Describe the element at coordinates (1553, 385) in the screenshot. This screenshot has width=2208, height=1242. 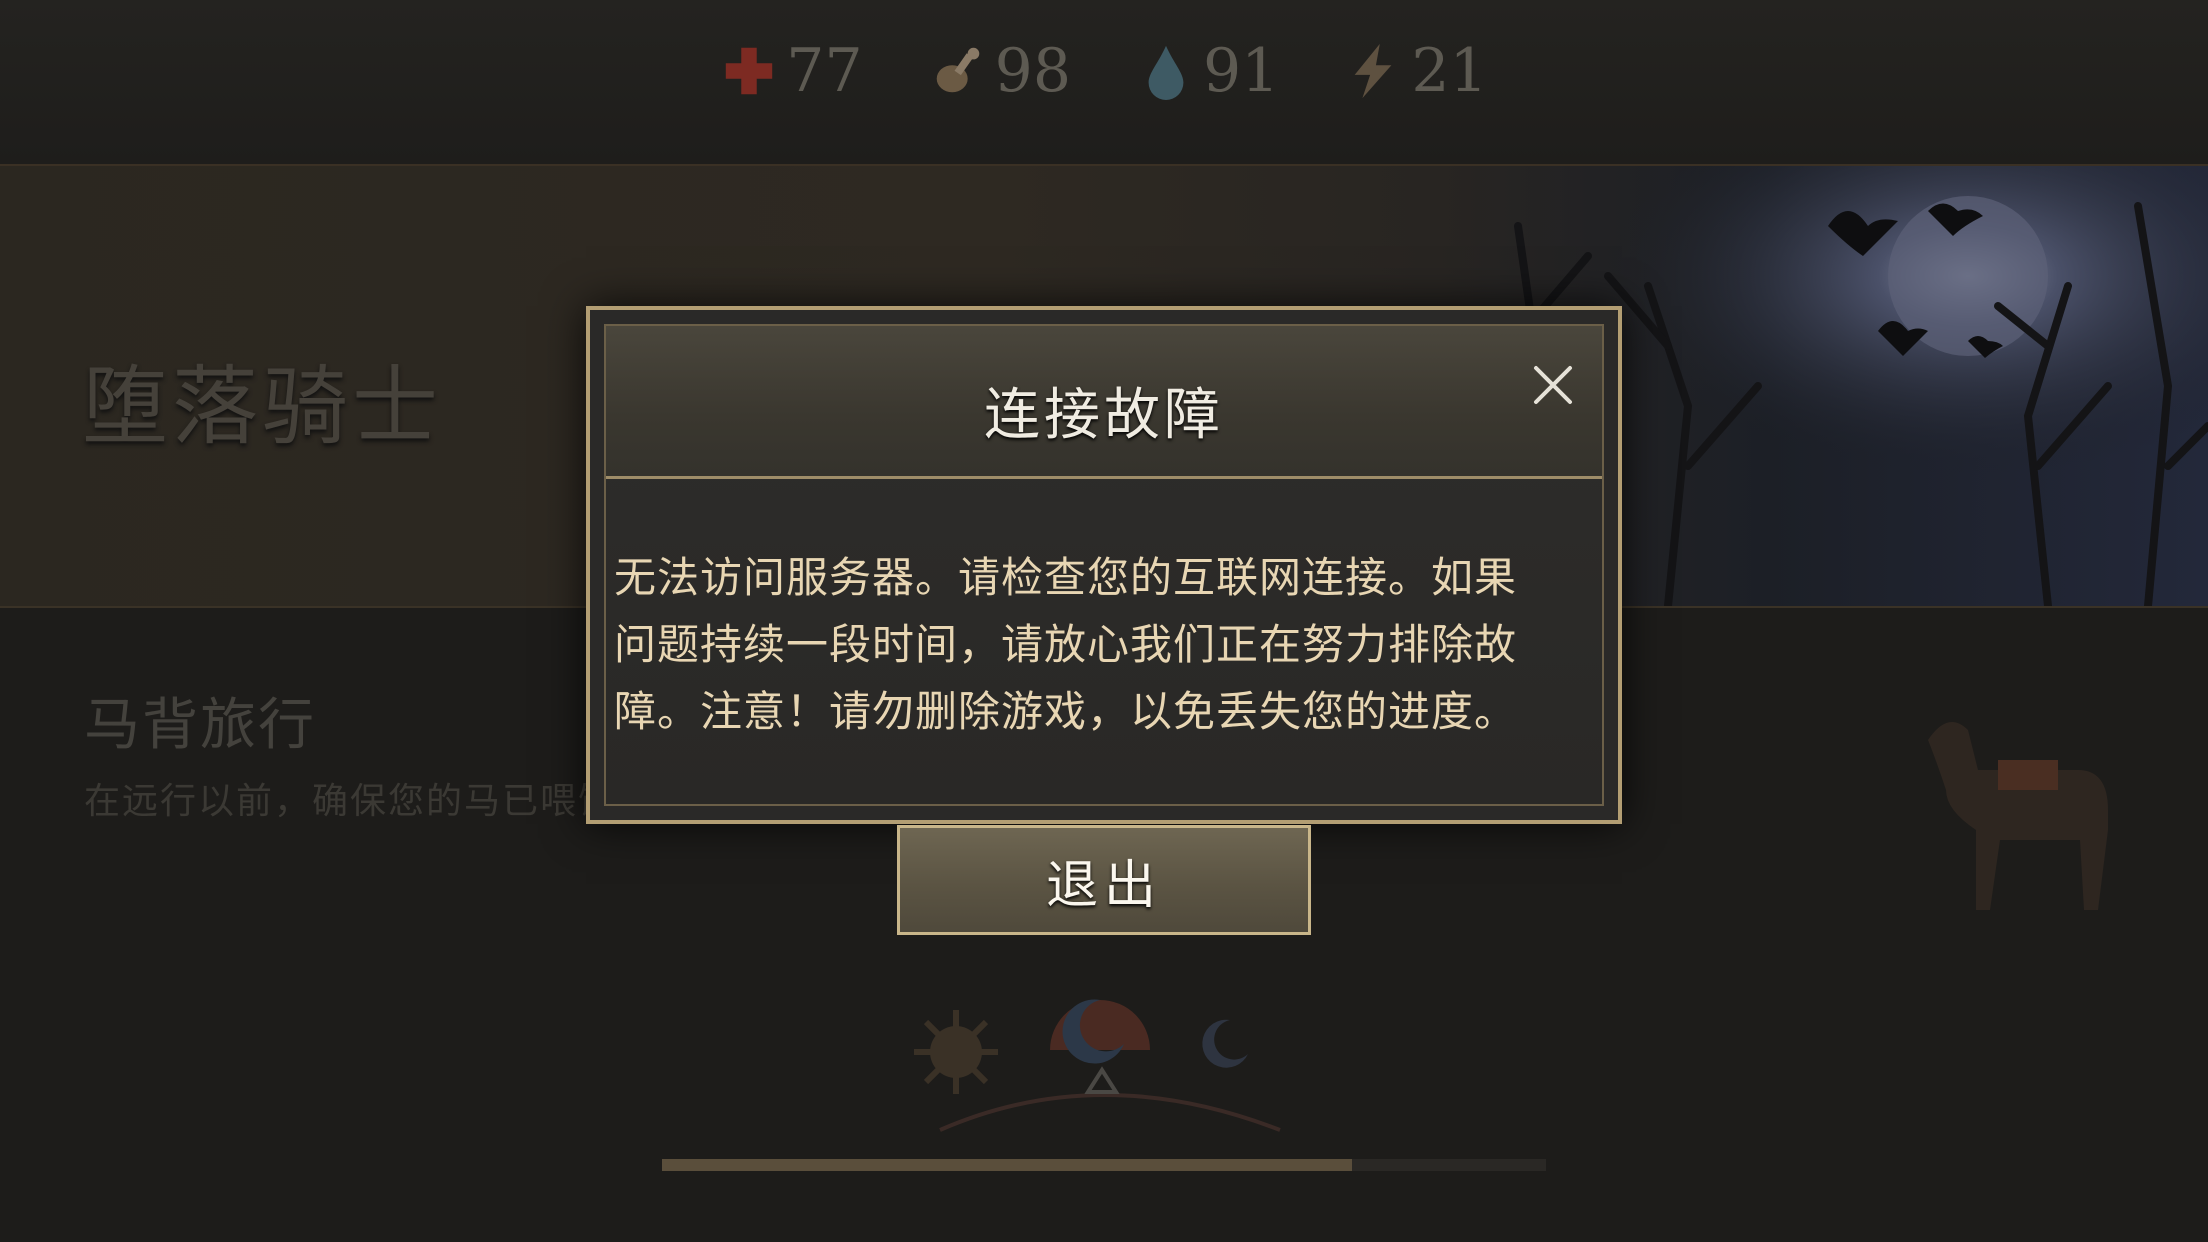
I see `close-icon` at that location.